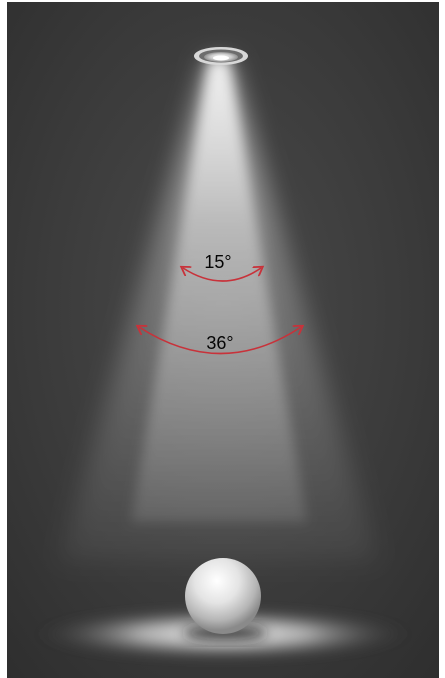 This screenshot has height=678, width=445. What do you see at coordinates (217, 262) in the screenshot?
I see `beam-angle-label-narrow: 15°` at bounding box center [217, 262].